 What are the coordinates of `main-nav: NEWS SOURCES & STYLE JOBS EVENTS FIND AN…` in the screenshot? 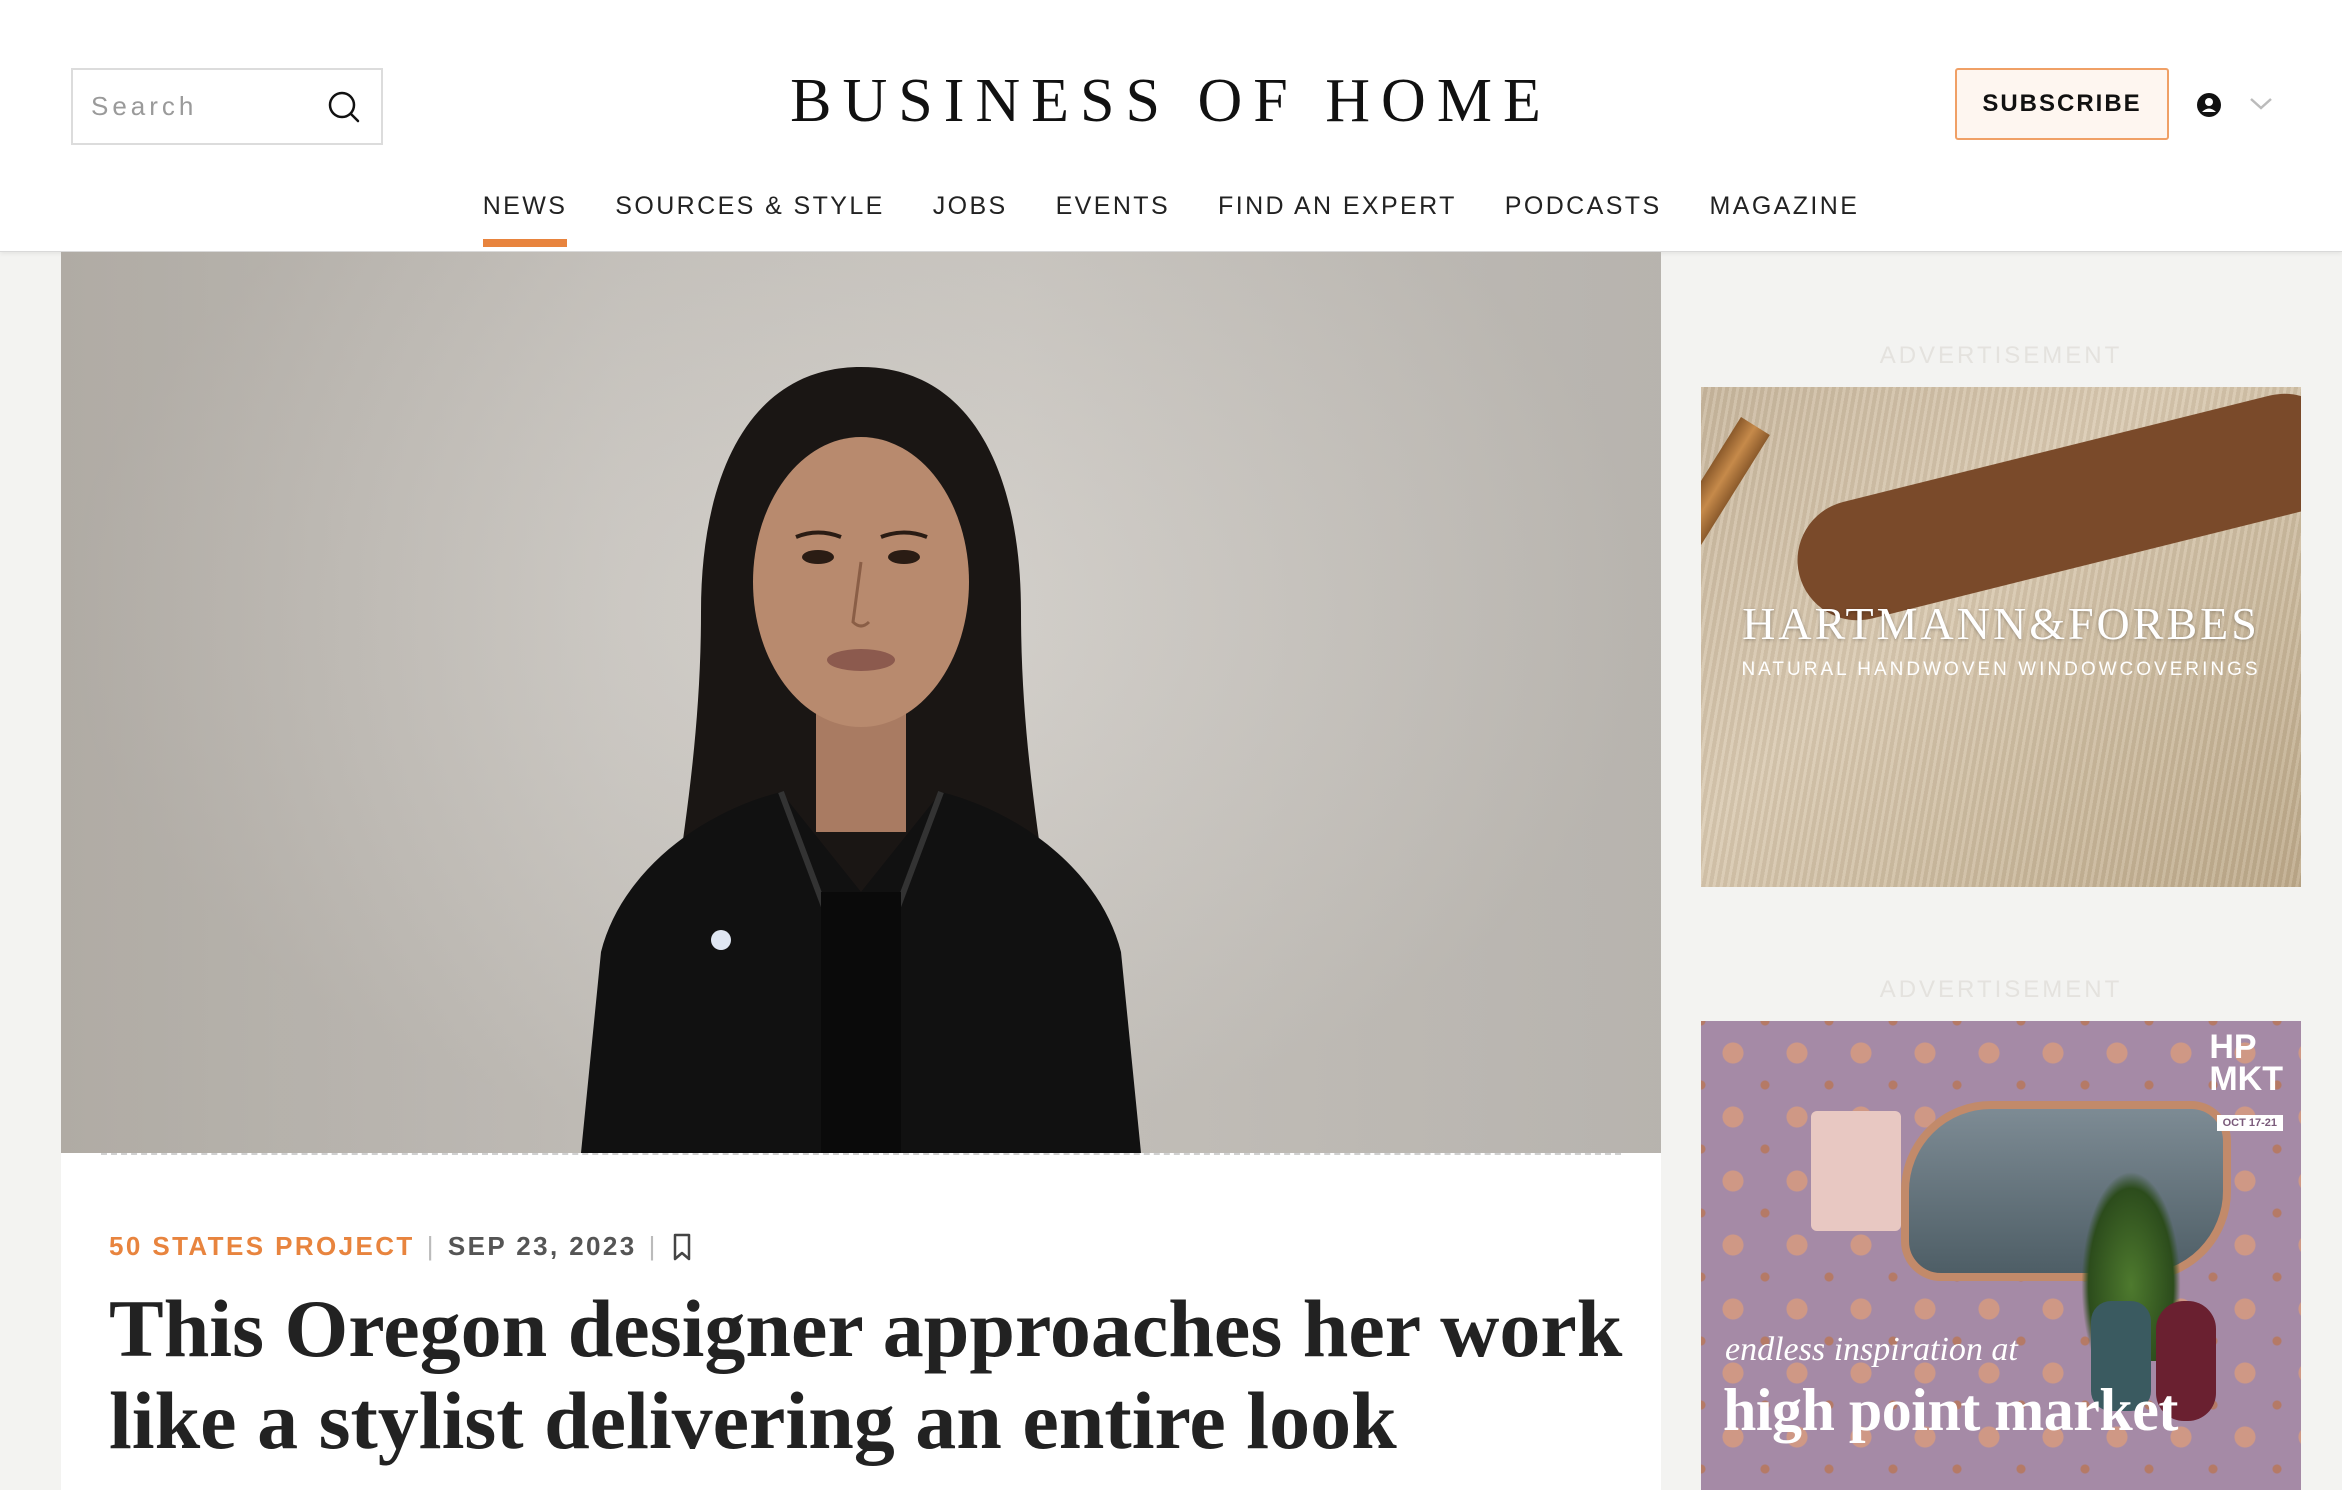 It's located at (1171, 216).